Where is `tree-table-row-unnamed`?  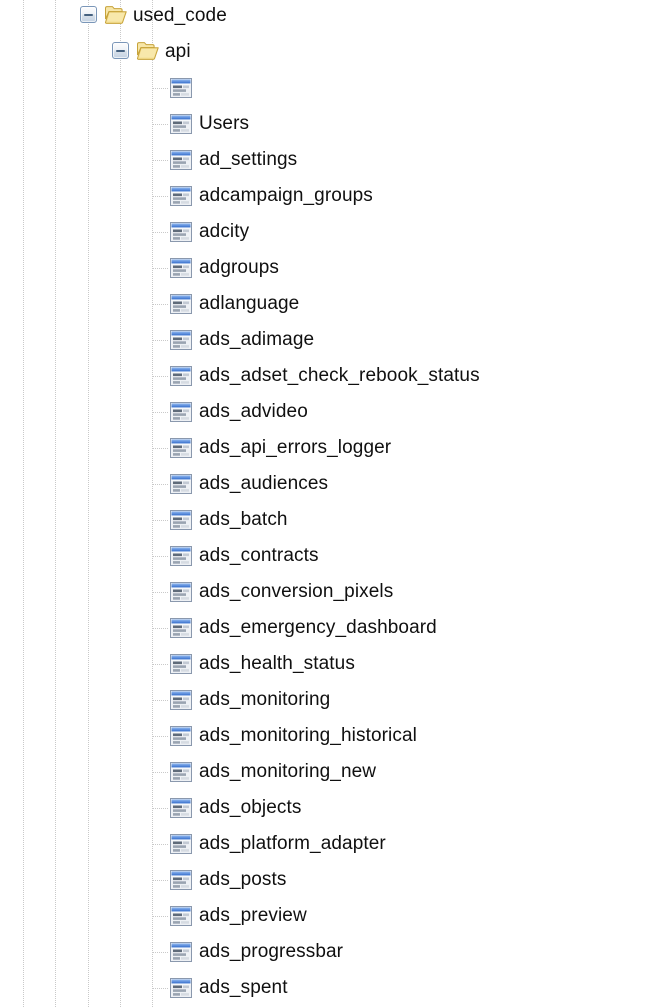 tree-table-row-unnamed is located at coordinates (336, 88).